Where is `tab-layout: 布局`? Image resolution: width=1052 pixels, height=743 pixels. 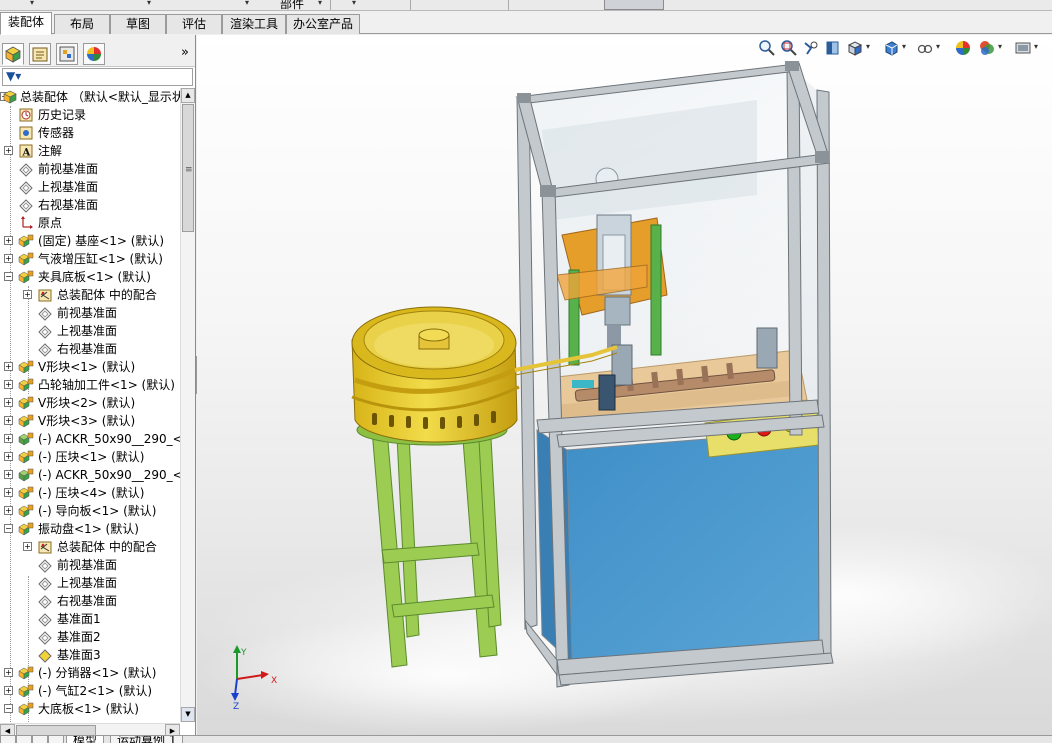 tab-layout: 布局 is located at coordinates (82, 24).